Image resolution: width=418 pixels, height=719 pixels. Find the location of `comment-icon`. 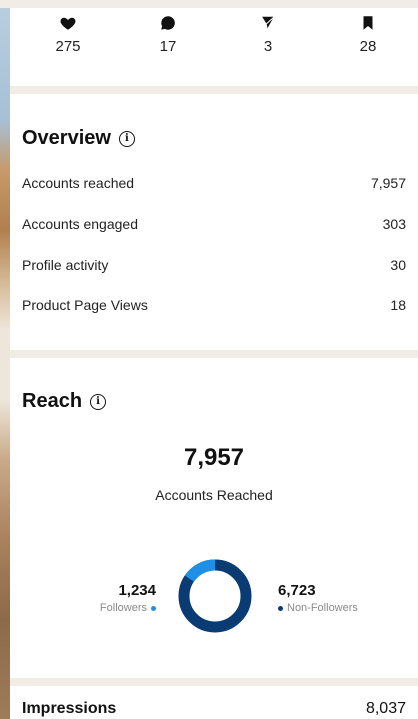

comment-icon is located at coordinates (168, 23).